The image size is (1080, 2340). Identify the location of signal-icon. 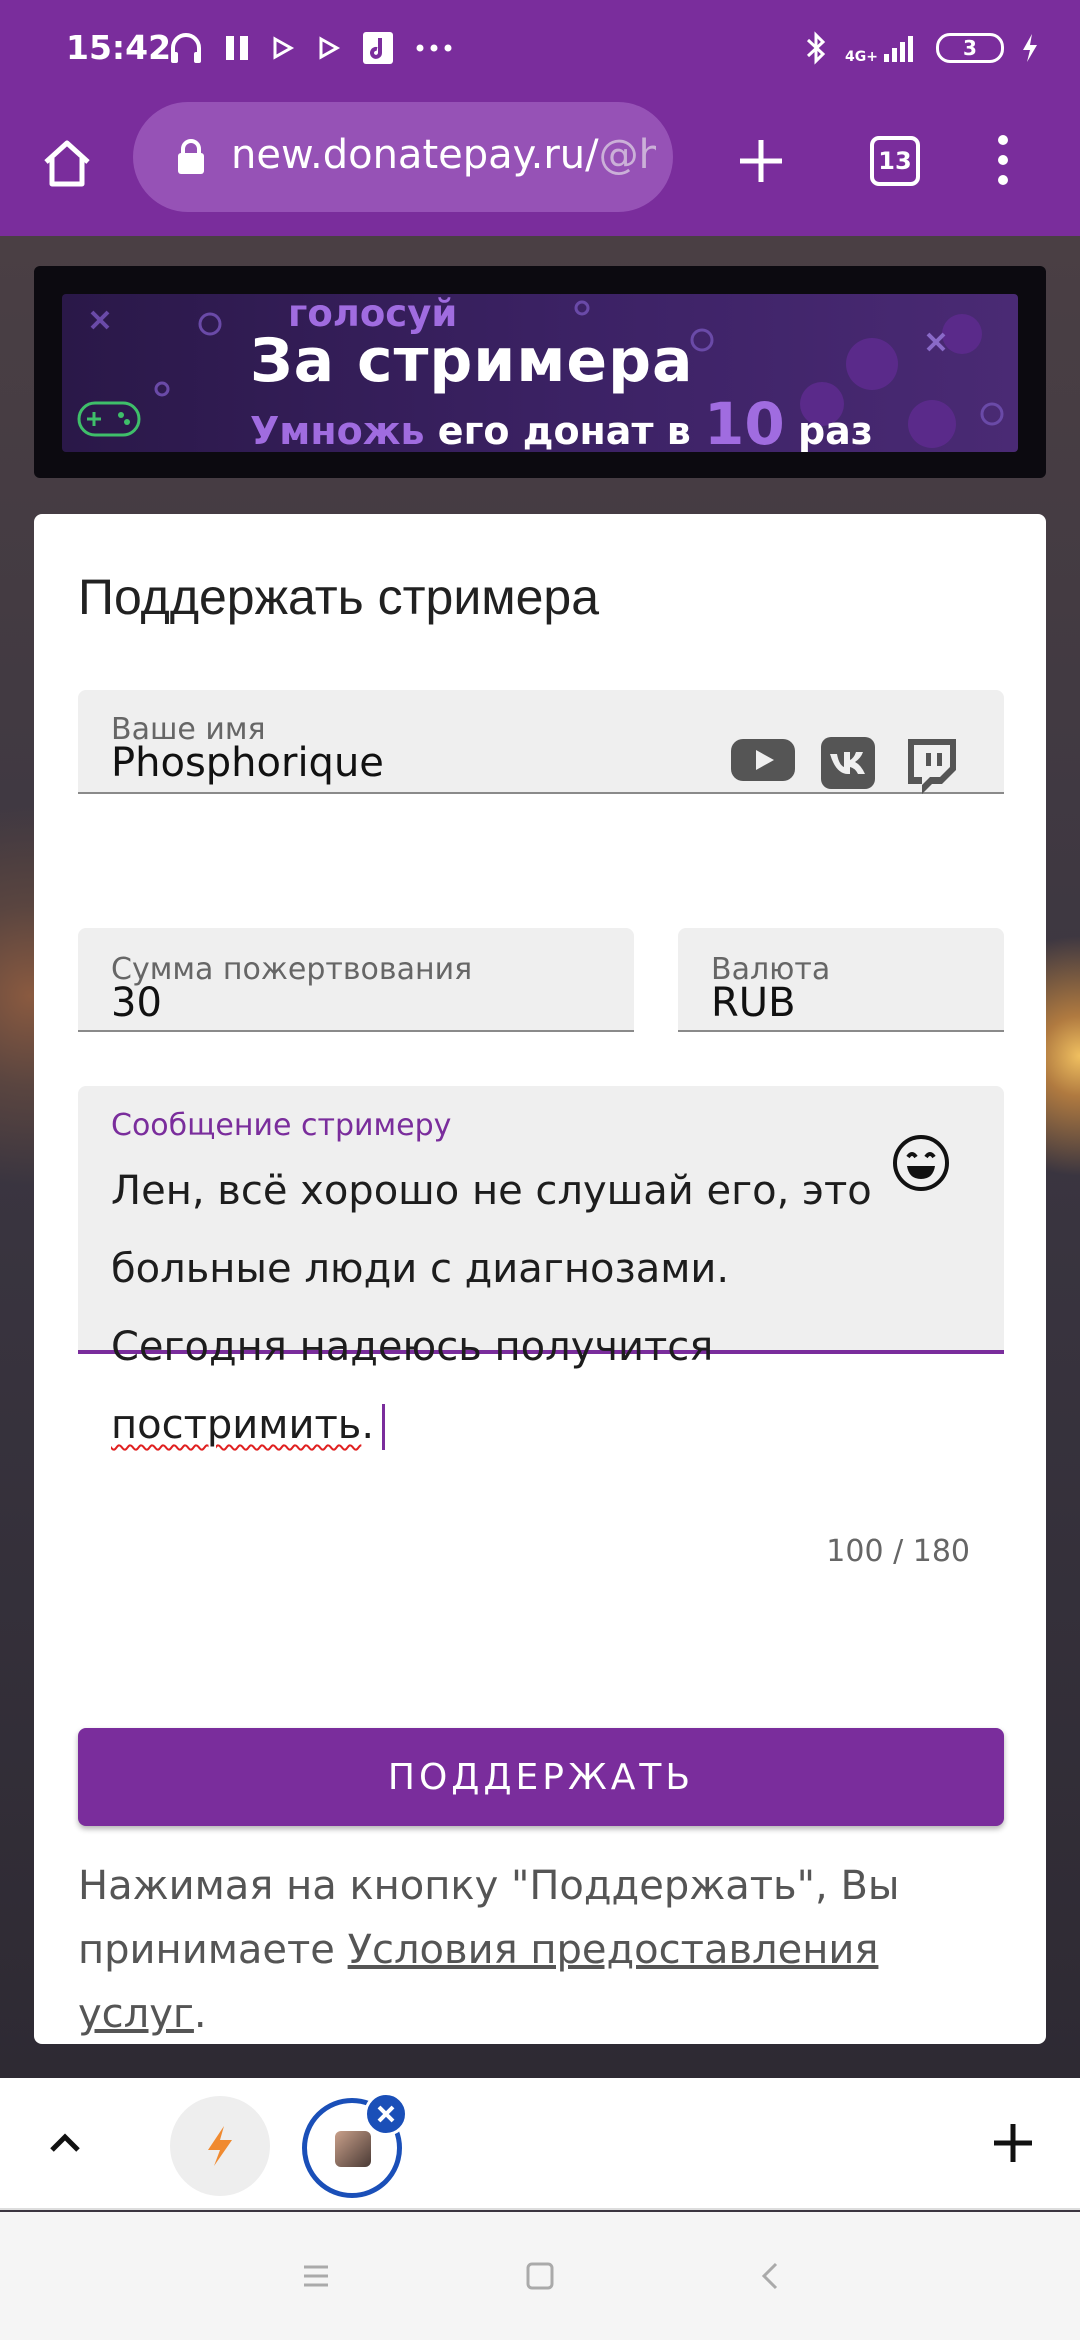
(898, 49).